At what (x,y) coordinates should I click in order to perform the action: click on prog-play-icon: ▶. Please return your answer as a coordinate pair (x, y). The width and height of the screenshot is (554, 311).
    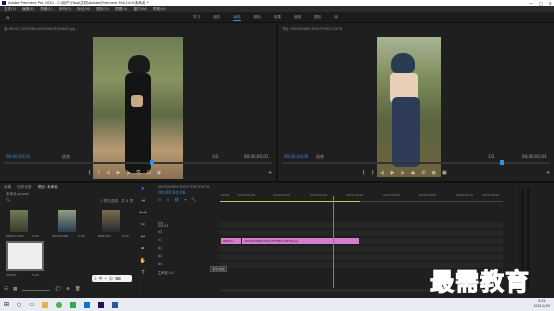
    Looking at the image, I should click on (393, 173).